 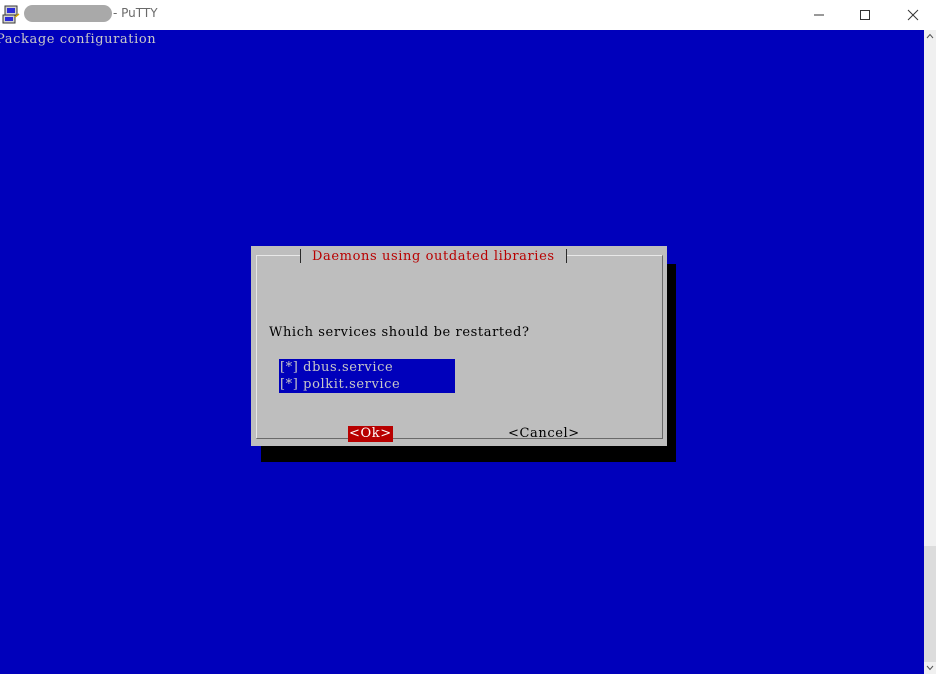 What do you see at coordinates (367, 384) in the screenshot?
I see `checklist-item-polkit: [*] polkit.service` at bounding box center [367, 384].